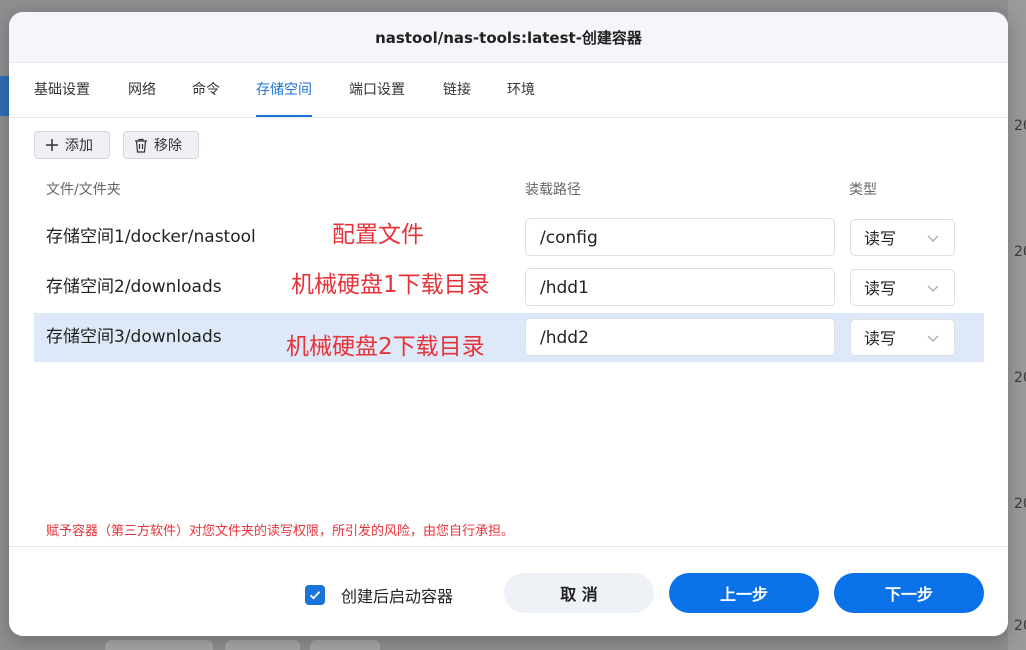  Describe the element at coordinates (206, 90) in the screenshot. I see `tab-command: 命令` at that location.